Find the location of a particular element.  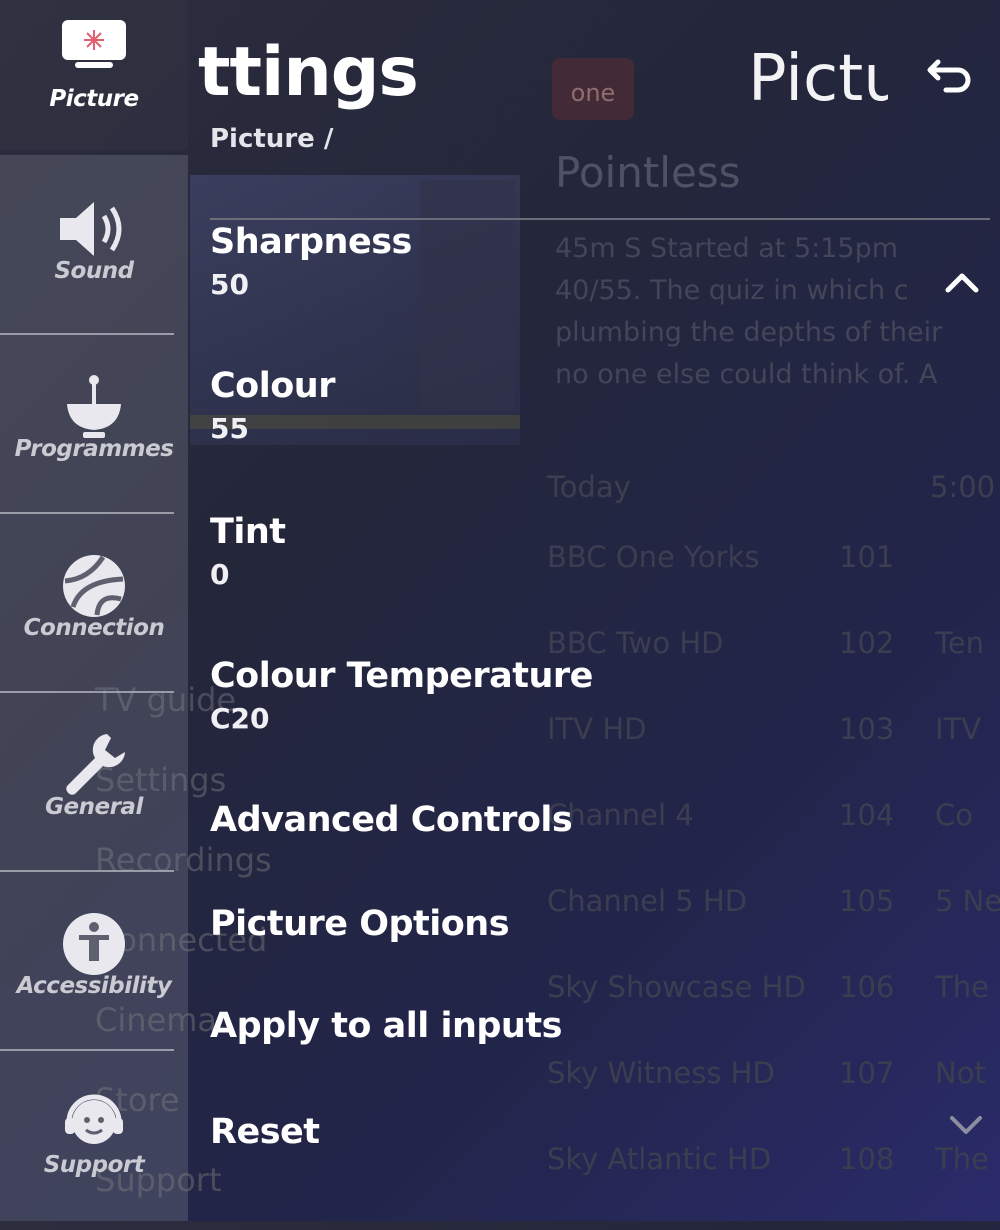

setting-label: Sharpness is located at coordinates (311, 242).